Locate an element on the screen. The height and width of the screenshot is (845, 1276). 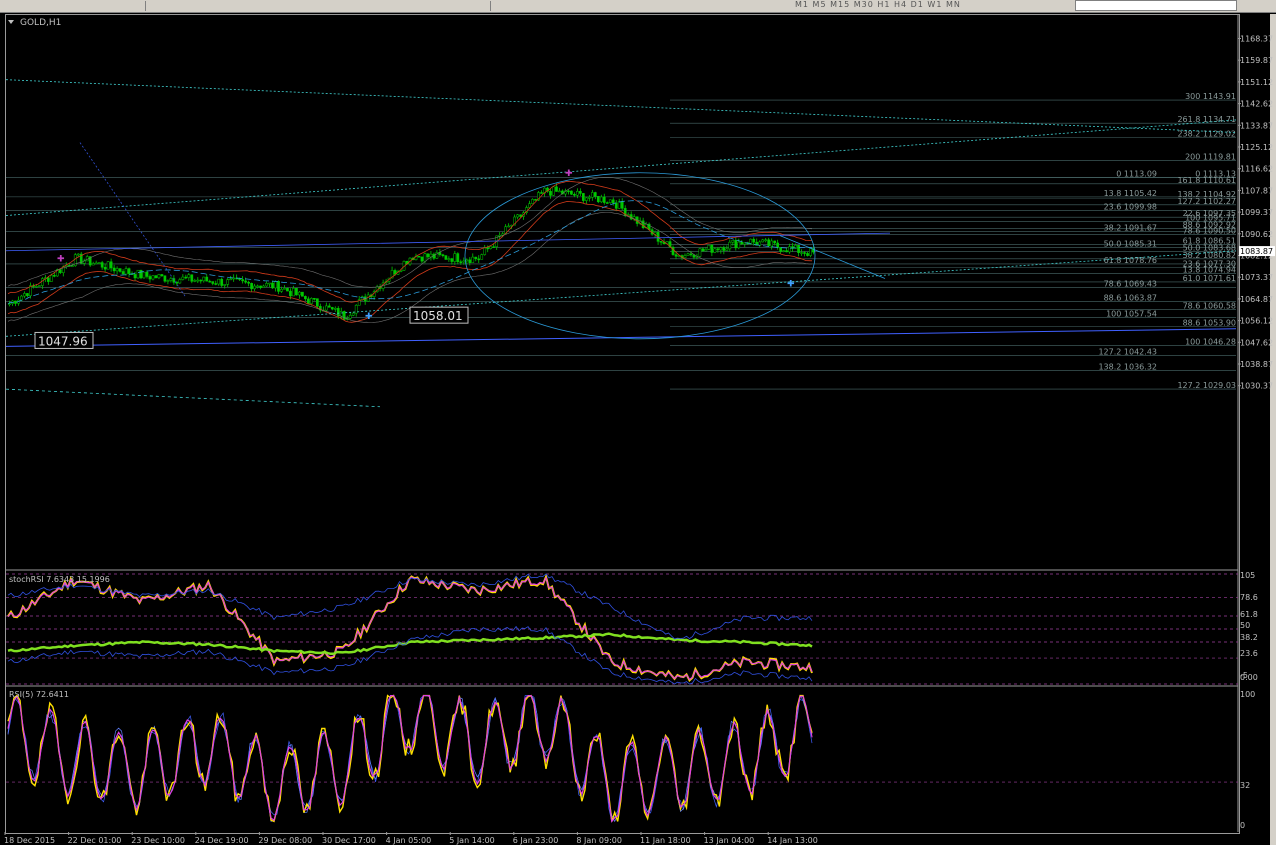
price-tick-label: 1090.62 is located at coordinates (1256, 234).